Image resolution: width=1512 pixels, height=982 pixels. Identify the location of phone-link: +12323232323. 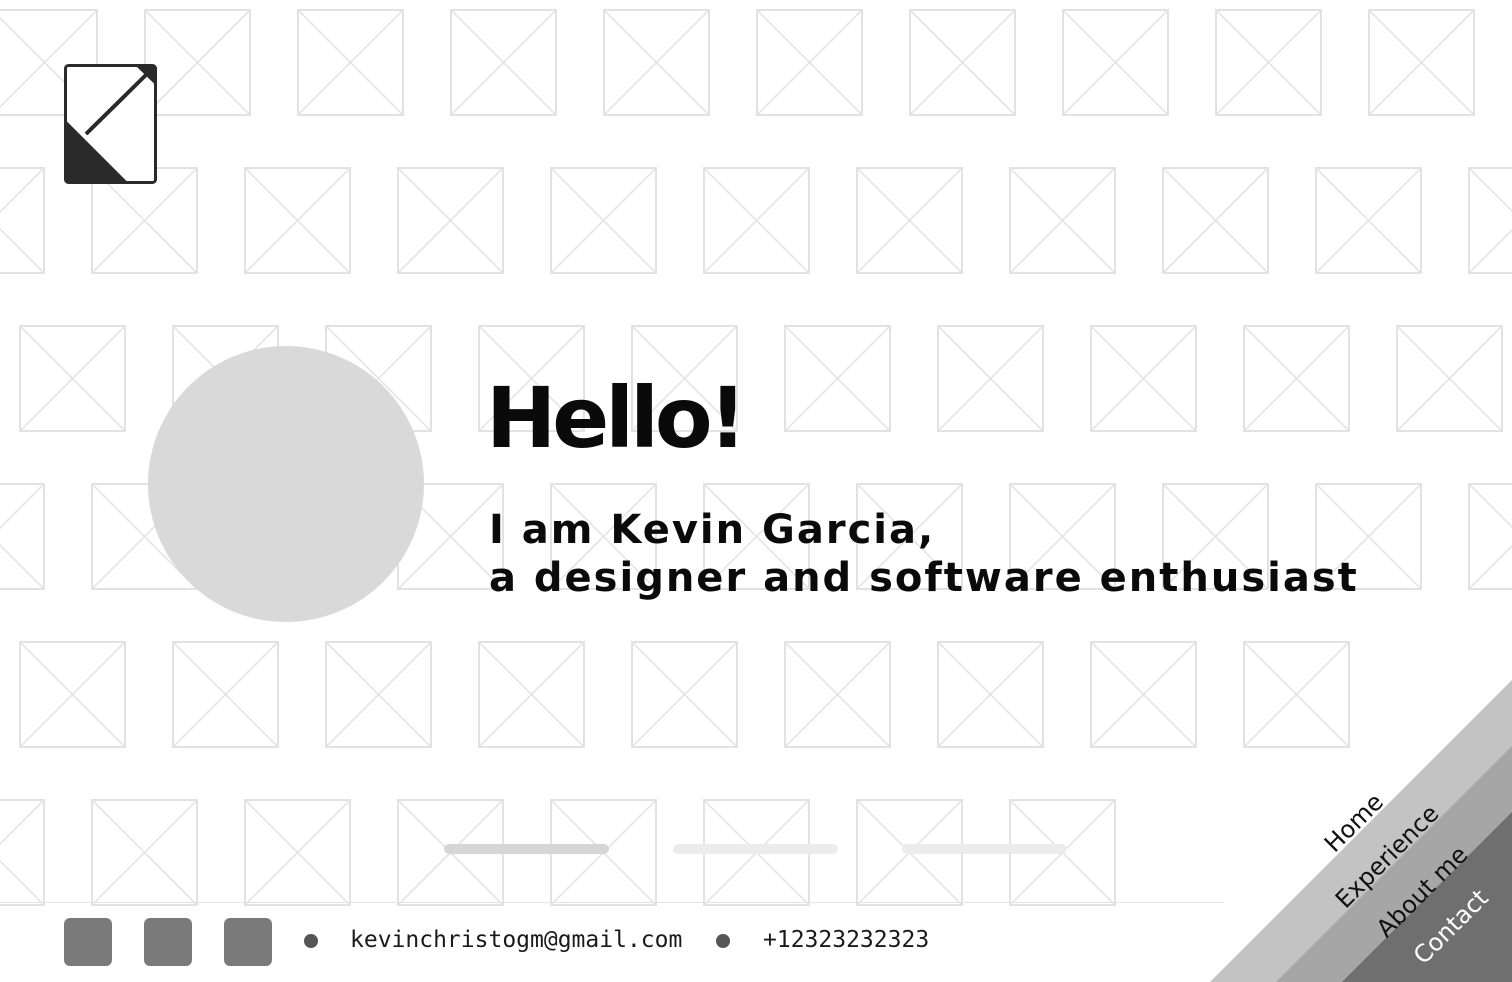
(846, 940).